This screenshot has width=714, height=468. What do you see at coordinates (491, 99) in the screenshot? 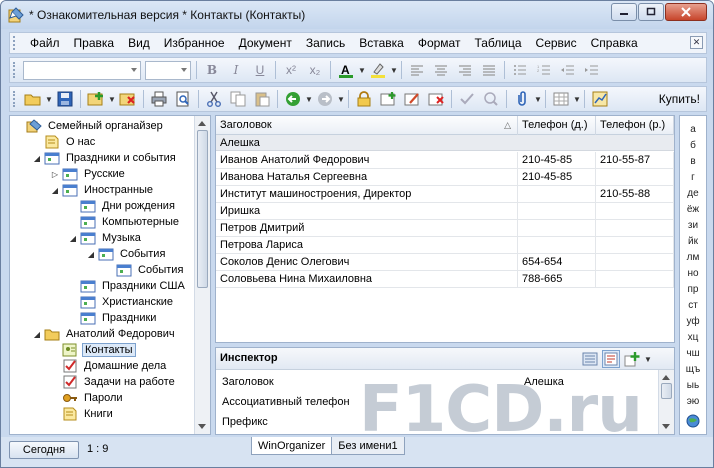
I see `spellcheck-icon` at bounding box center [491, 99].